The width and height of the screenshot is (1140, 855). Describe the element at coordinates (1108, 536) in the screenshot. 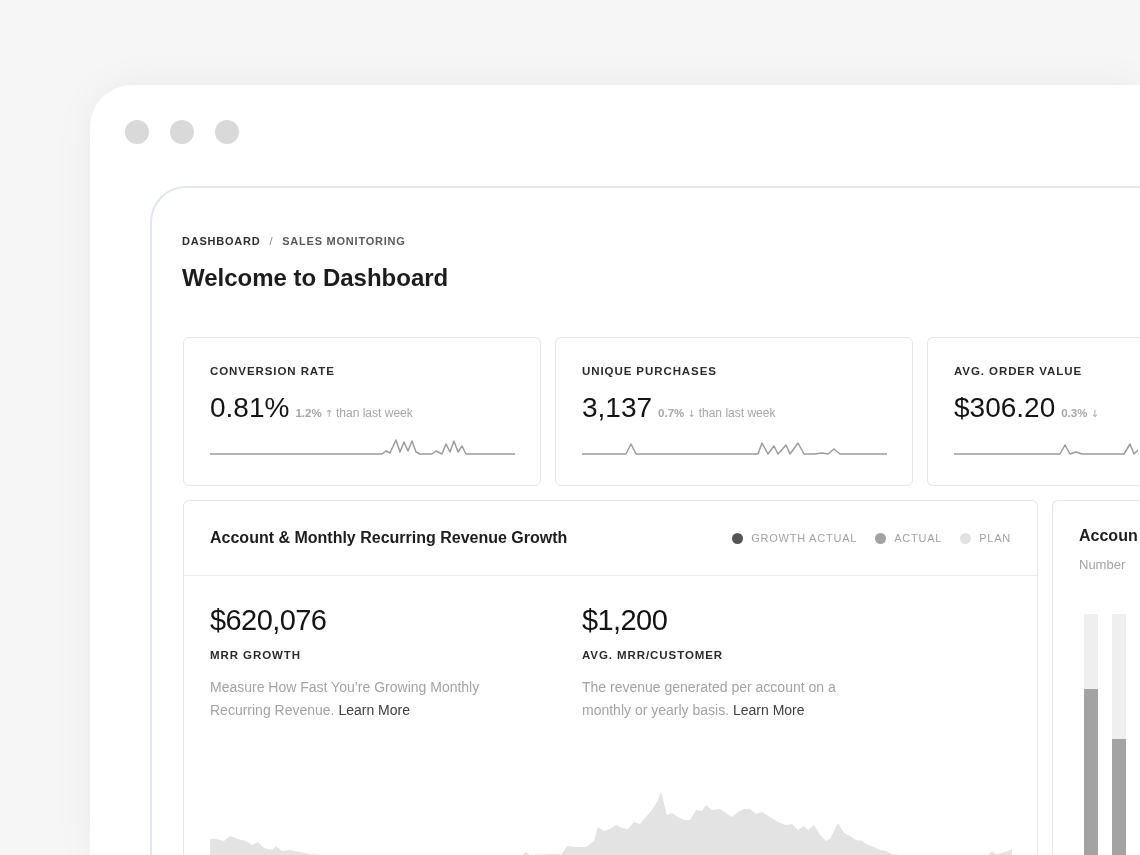

I see `panel-title: Accoun` at that location.